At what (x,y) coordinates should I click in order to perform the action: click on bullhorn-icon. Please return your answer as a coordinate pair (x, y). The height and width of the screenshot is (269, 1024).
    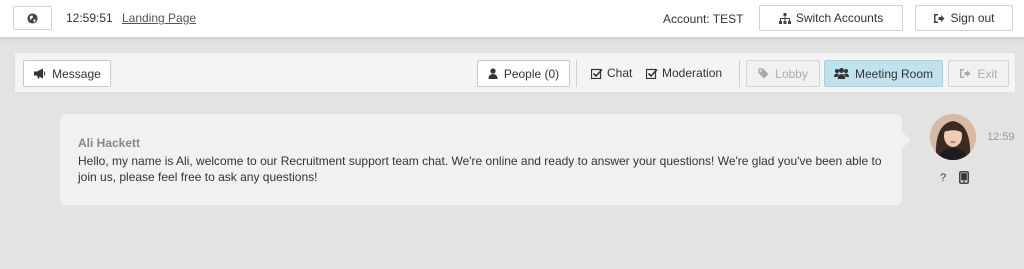
    Looking at the image, I should click on (39, 73).